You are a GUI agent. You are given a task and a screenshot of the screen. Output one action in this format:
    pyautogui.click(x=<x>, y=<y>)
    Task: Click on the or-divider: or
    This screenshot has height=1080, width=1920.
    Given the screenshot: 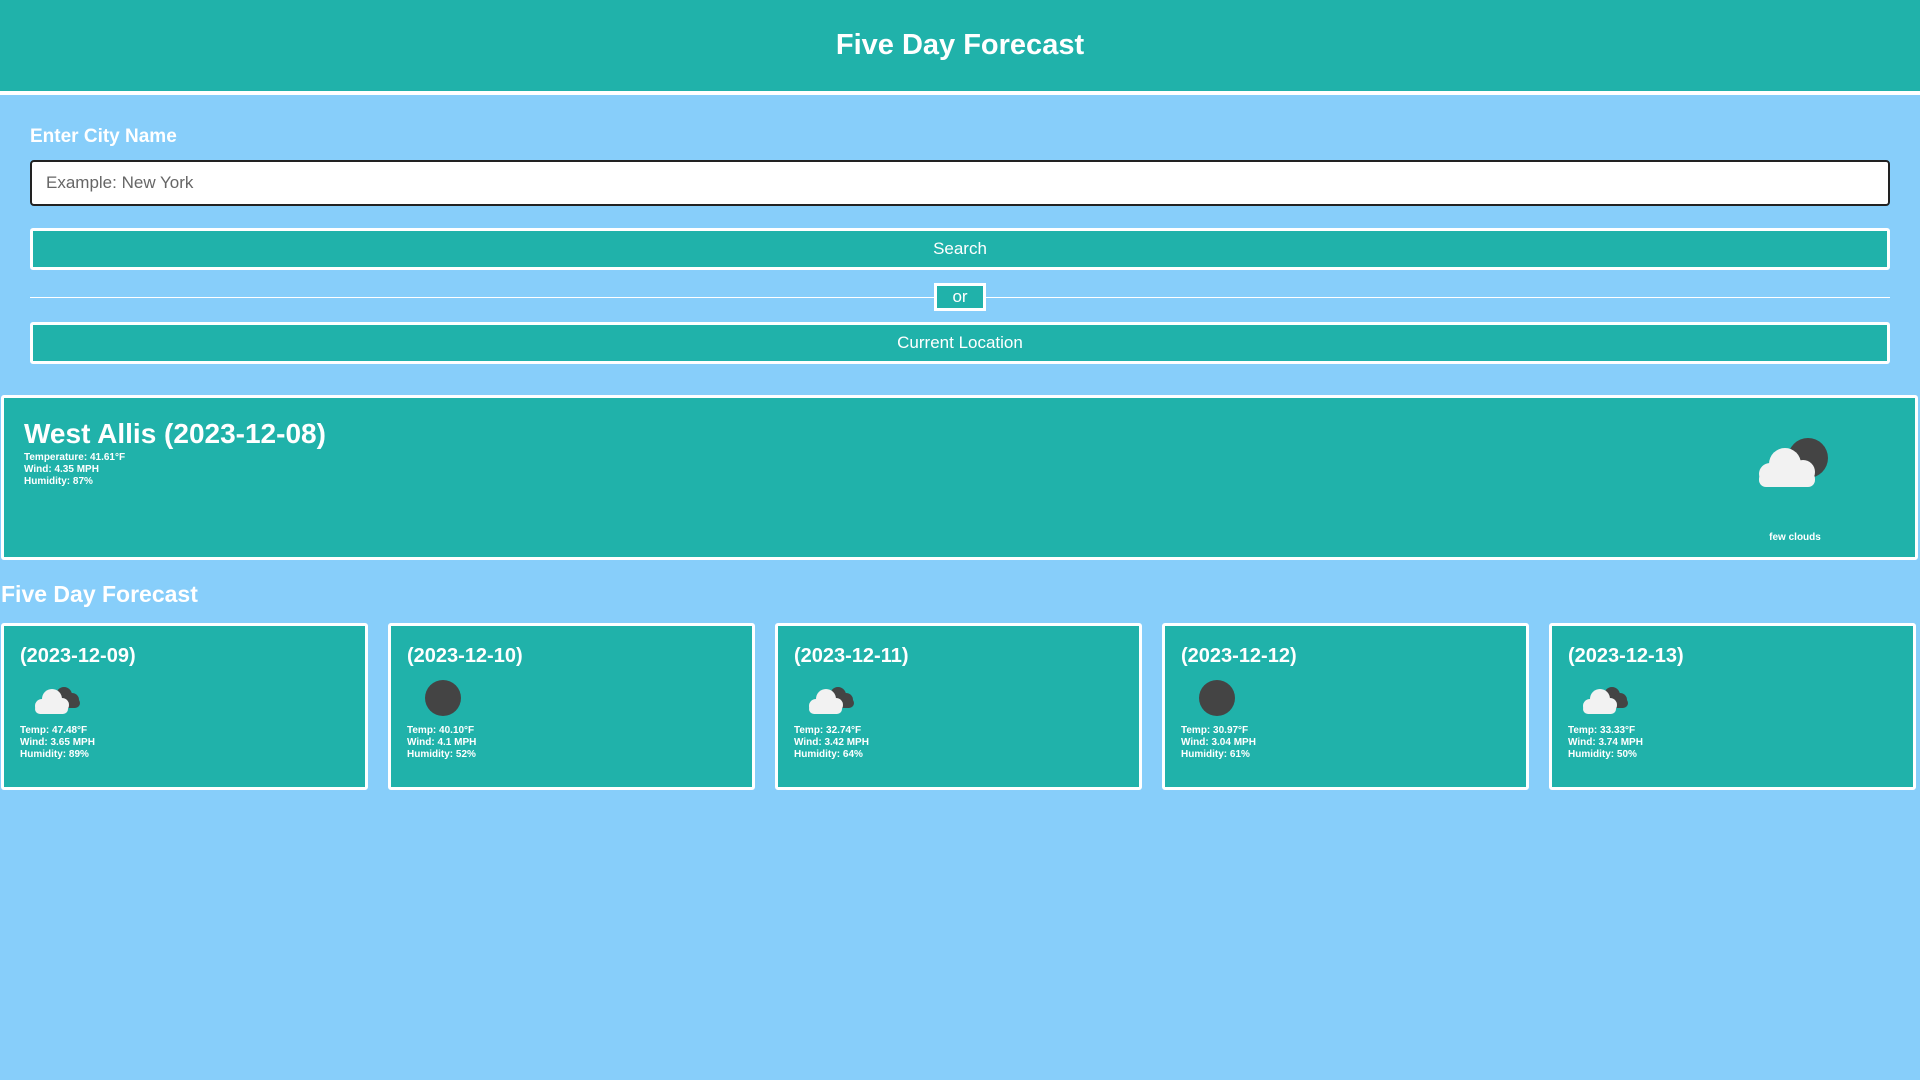 What is the action you would take?
    pyautogui.click(x=960, y=300)
    